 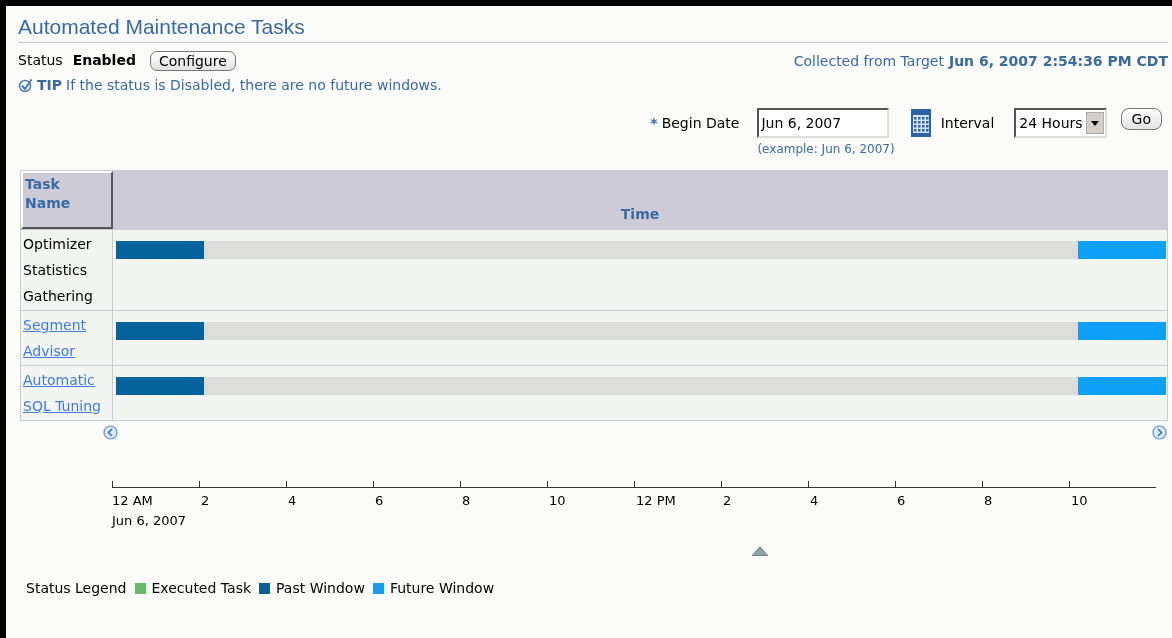 I want to click on tip-label: TIP, so click(x=50, y=85).